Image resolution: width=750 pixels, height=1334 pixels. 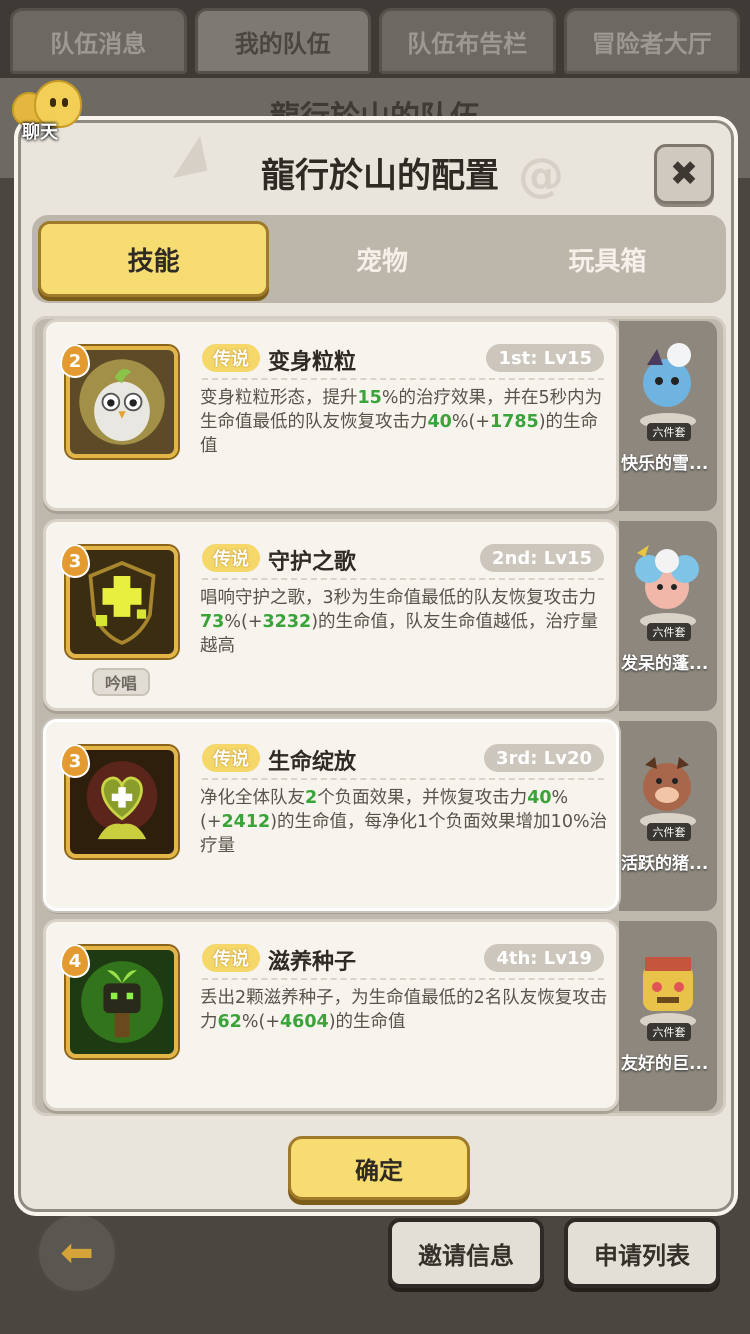 What do you see at coordinates (642, 1253) in the screenshot?
I see `apply-list-button: 申请列表` at bounding box center [642, 1253].